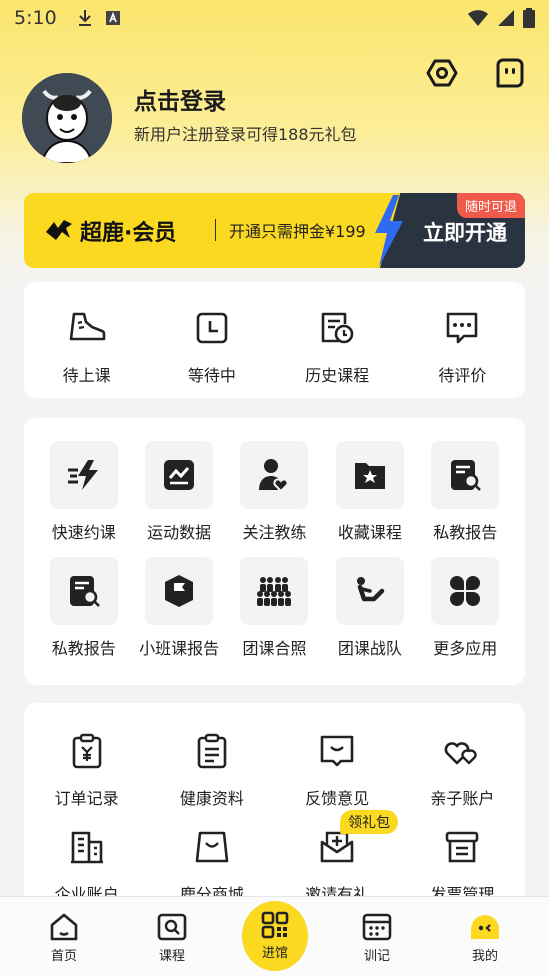 The image size is (549, 977). Describe the element at coordinates (465, 232) in the screenshot. I see `vip-open-button: 立即开通` at that location.